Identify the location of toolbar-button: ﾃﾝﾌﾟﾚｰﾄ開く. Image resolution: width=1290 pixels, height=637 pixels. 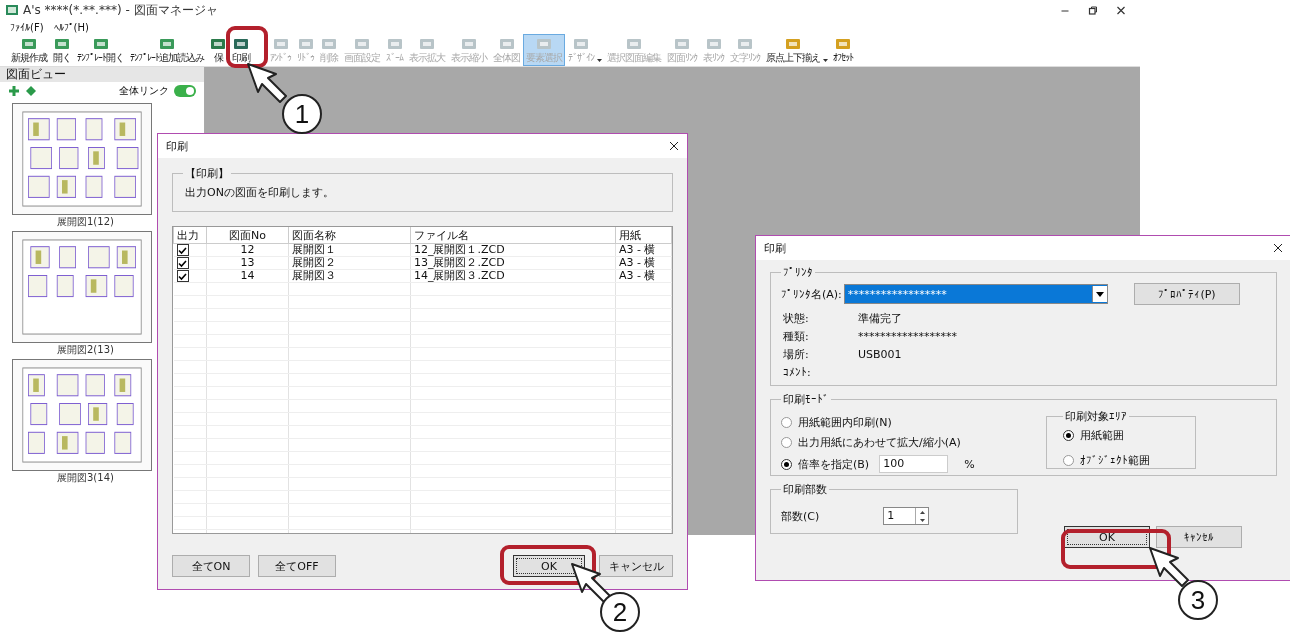
(100, 50).